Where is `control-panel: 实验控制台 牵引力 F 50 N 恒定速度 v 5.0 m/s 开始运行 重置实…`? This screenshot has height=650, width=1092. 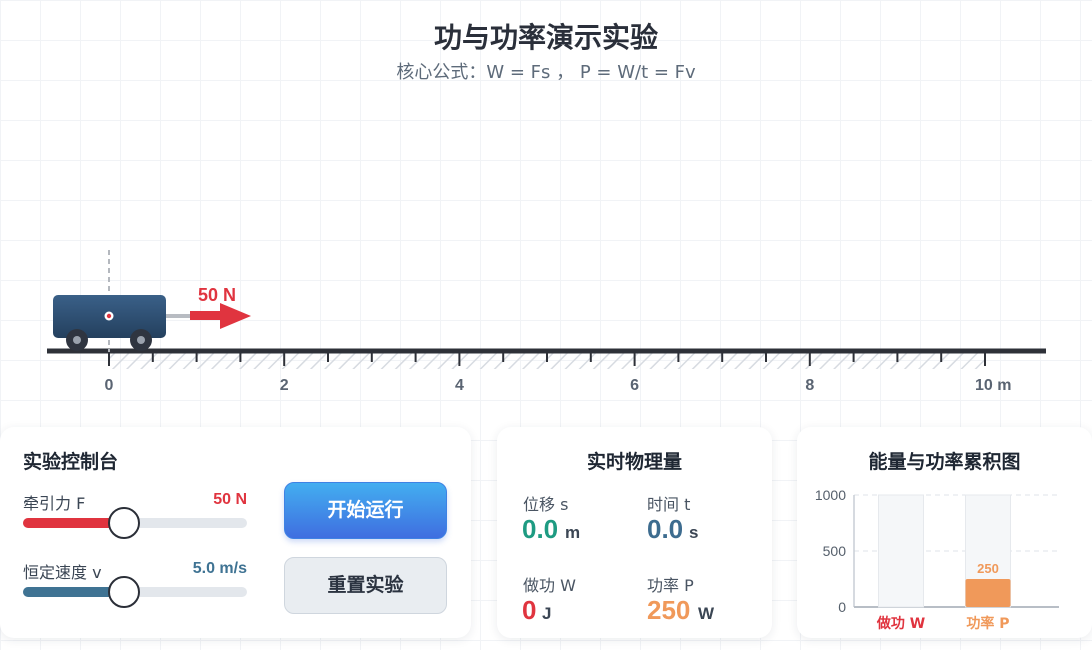
control-panel: 实验控制台 牵引力 F 50 N 恒定速度 v 5.0 m/s 开始运行 重置实… is located at coordinates (235, 532).